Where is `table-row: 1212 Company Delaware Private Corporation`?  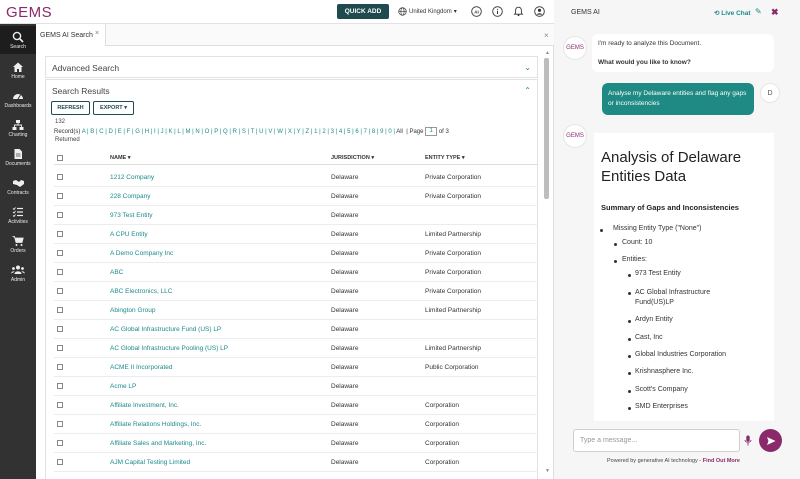
table-row: 1212 Company Delaware Private Corporation is located at coordinates (296, 177).